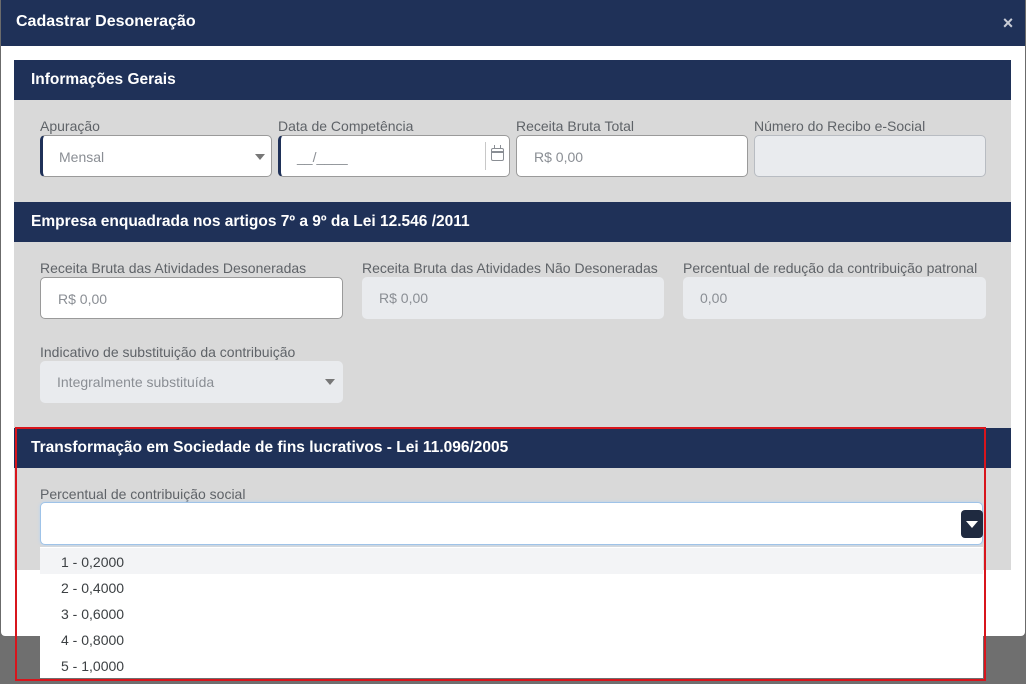 Image resolution: width=1026 pixels, height=684 pixels. What do you see at coordinates (511, 587) in the screenshot?
I see `dropdown-option: 2 - 0,4000` at bounding box center [511, 587].